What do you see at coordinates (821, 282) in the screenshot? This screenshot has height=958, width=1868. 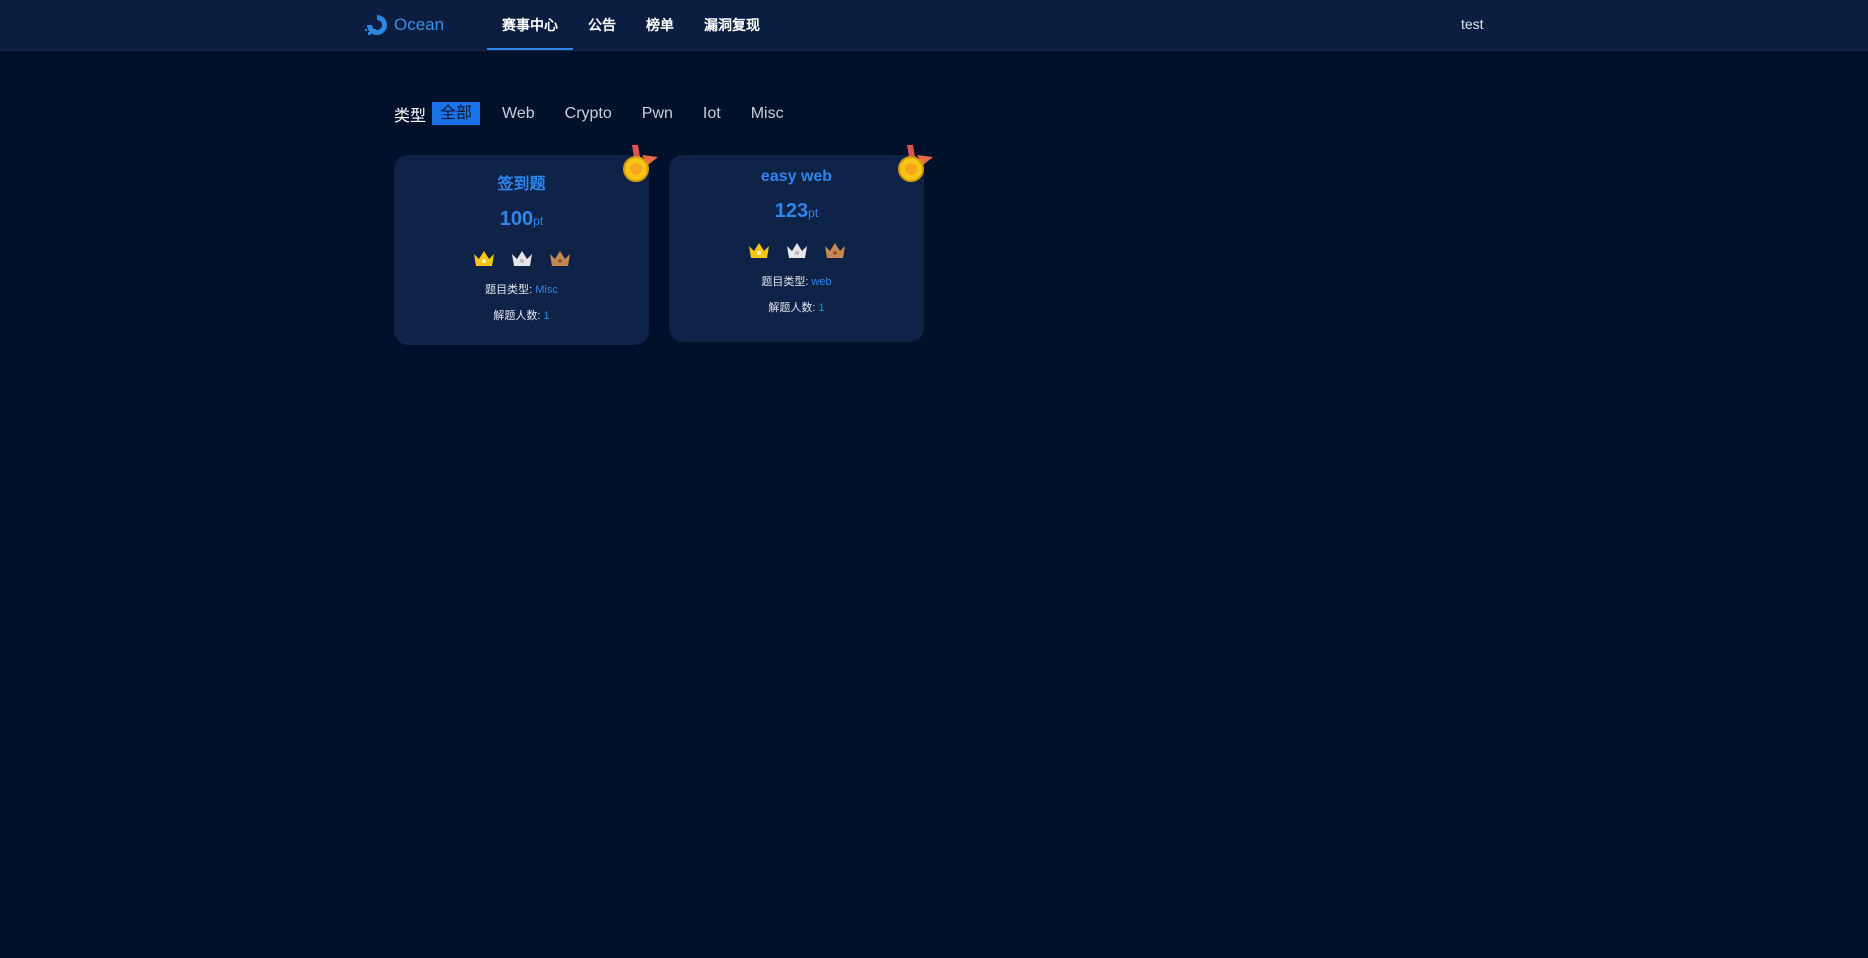 I see `type-value: web` at bounding box center [821, 282].